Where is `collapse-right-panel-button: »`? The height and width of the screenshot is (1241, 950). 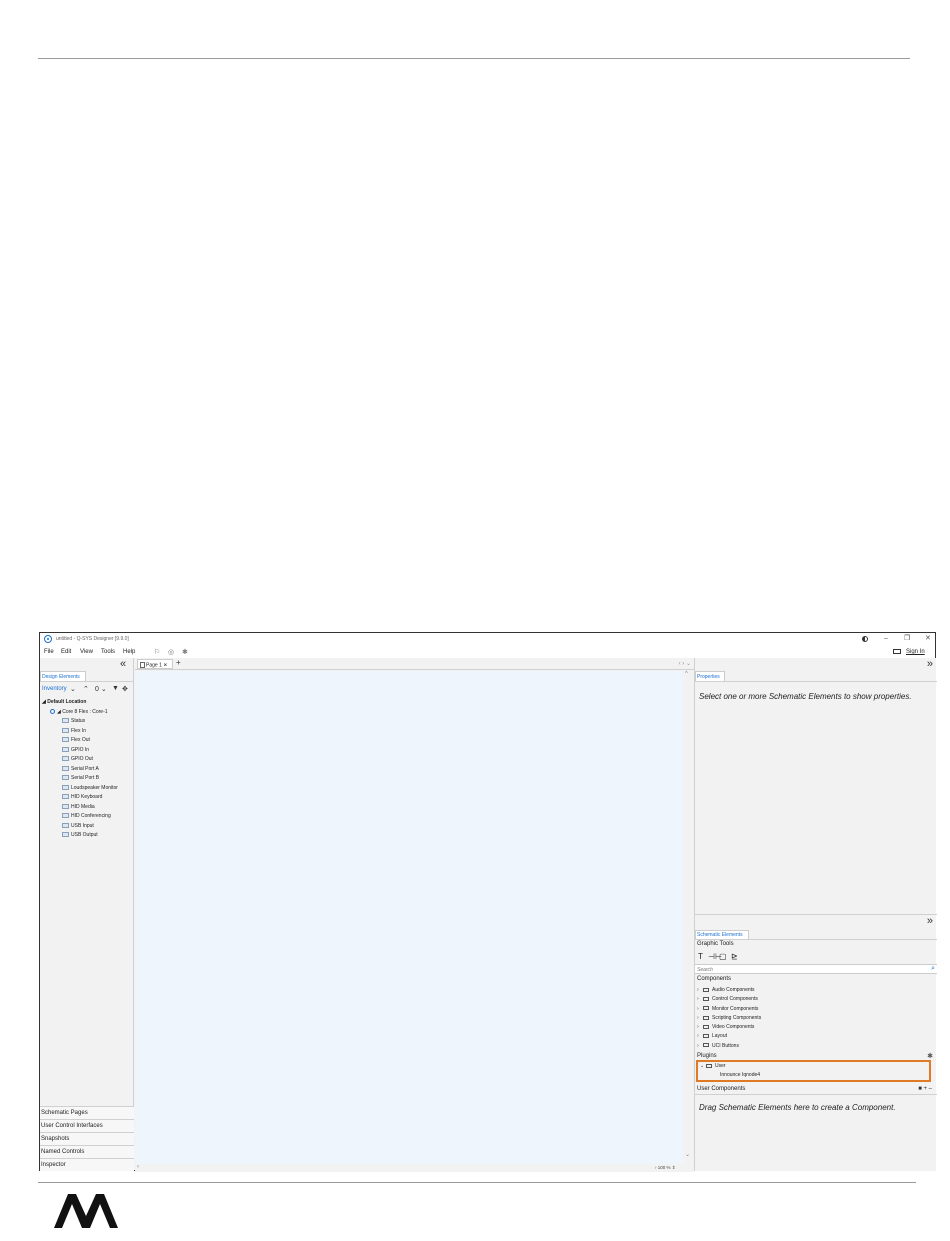 collapse-right-panel-button: » is located at coordinates (930, 664).